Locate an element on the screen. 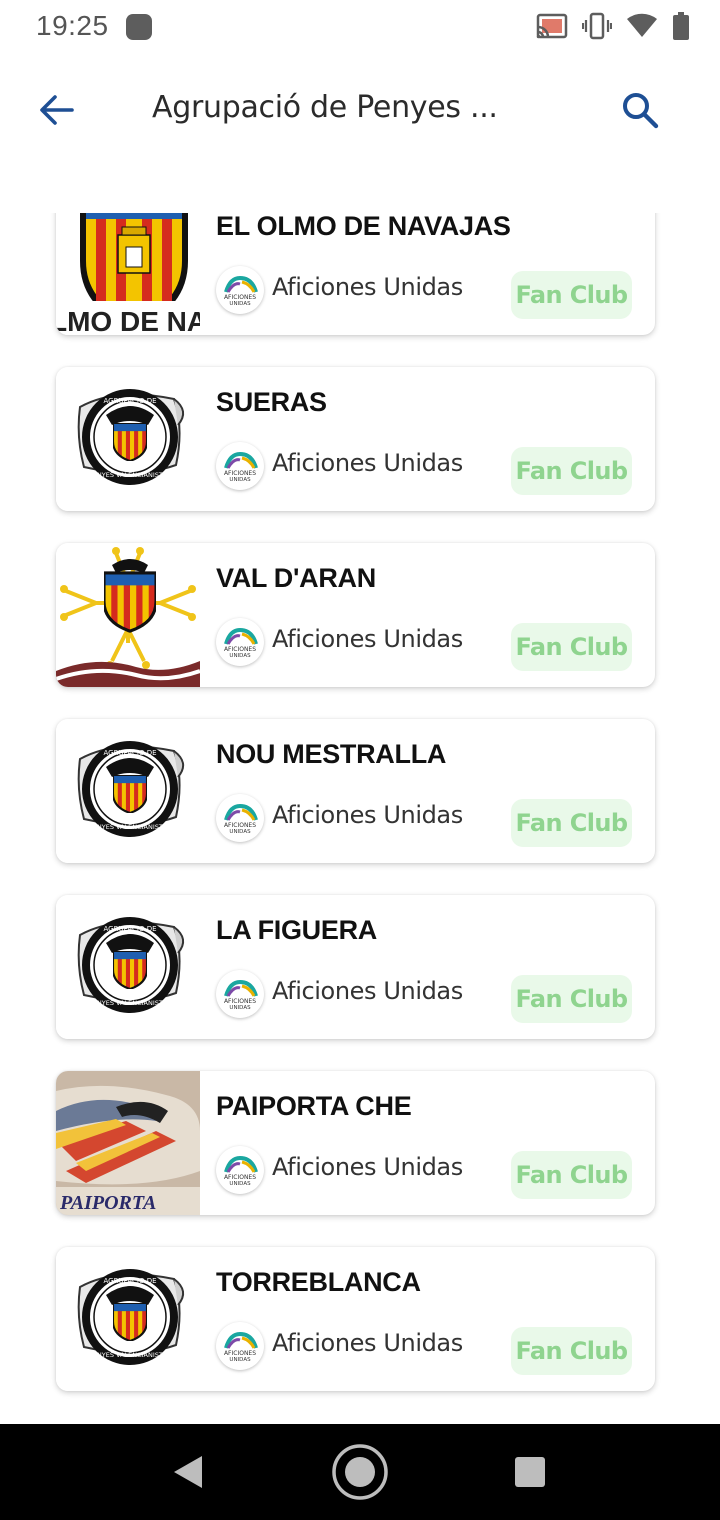 The image size is (720, 1520). nav-home-icon is located at coordinates (360, 1472).